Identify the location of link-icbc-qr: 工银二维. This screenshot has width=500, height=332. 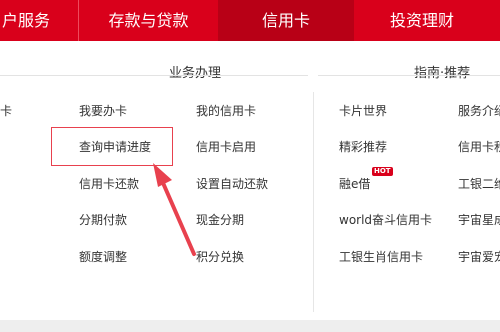
(479, 184).